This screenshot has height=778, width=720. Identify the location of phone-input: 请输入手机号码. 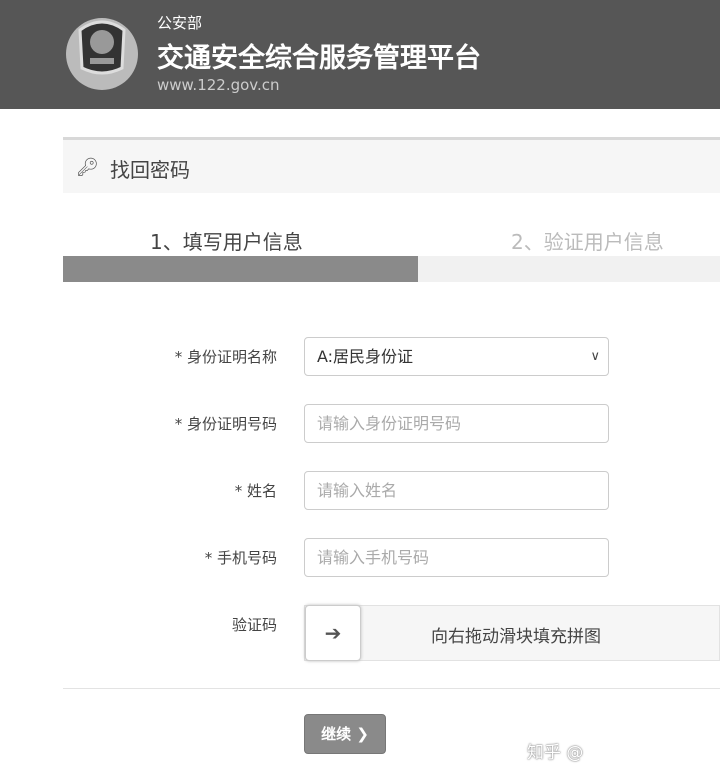
(456, 557).